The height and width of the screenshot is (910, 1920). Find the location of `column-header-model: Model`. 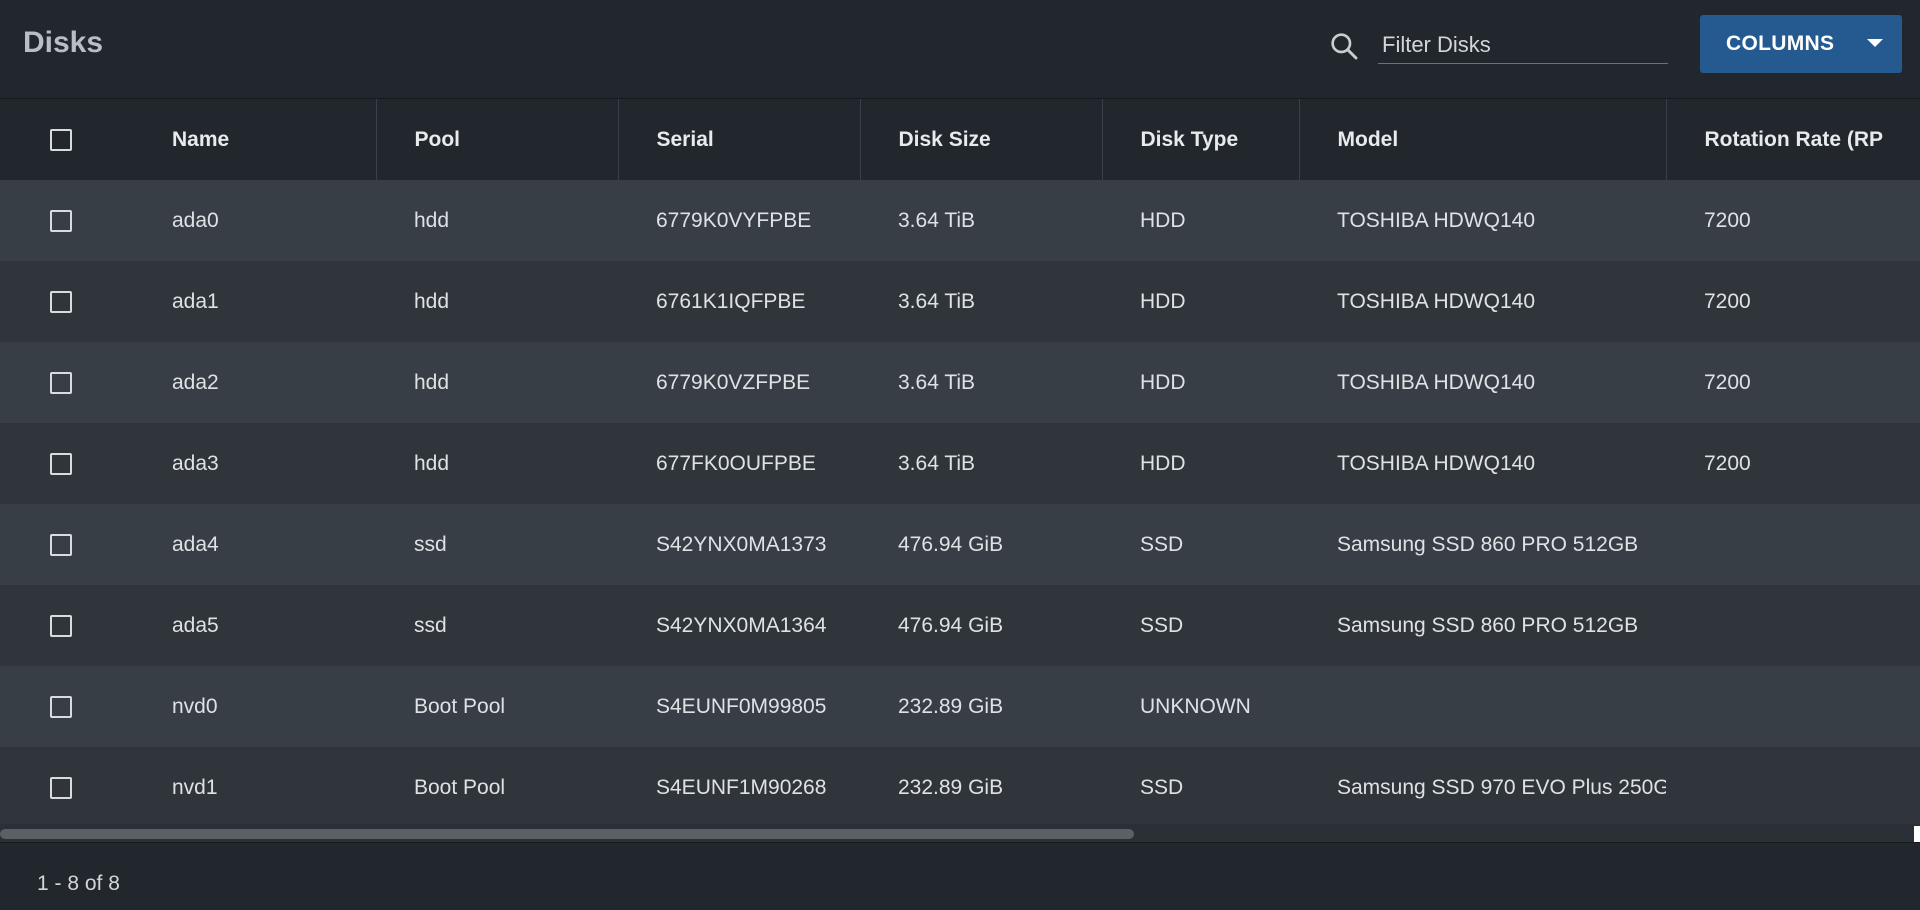

column-header-model: Model is located at coordinates (1483, 139).